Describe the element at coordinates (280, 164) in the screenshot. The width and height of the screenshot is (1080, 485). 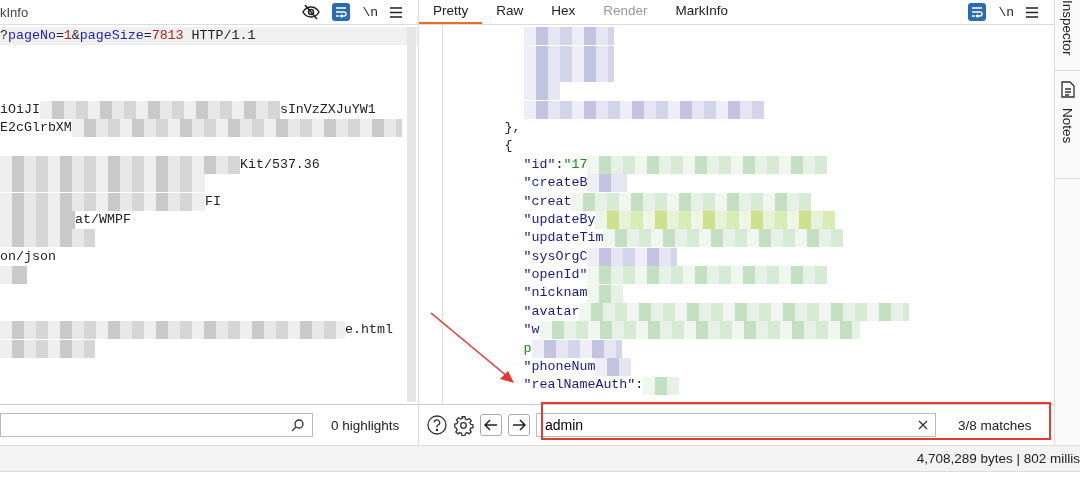
I see `code-text: Kit/537.36` at that location.